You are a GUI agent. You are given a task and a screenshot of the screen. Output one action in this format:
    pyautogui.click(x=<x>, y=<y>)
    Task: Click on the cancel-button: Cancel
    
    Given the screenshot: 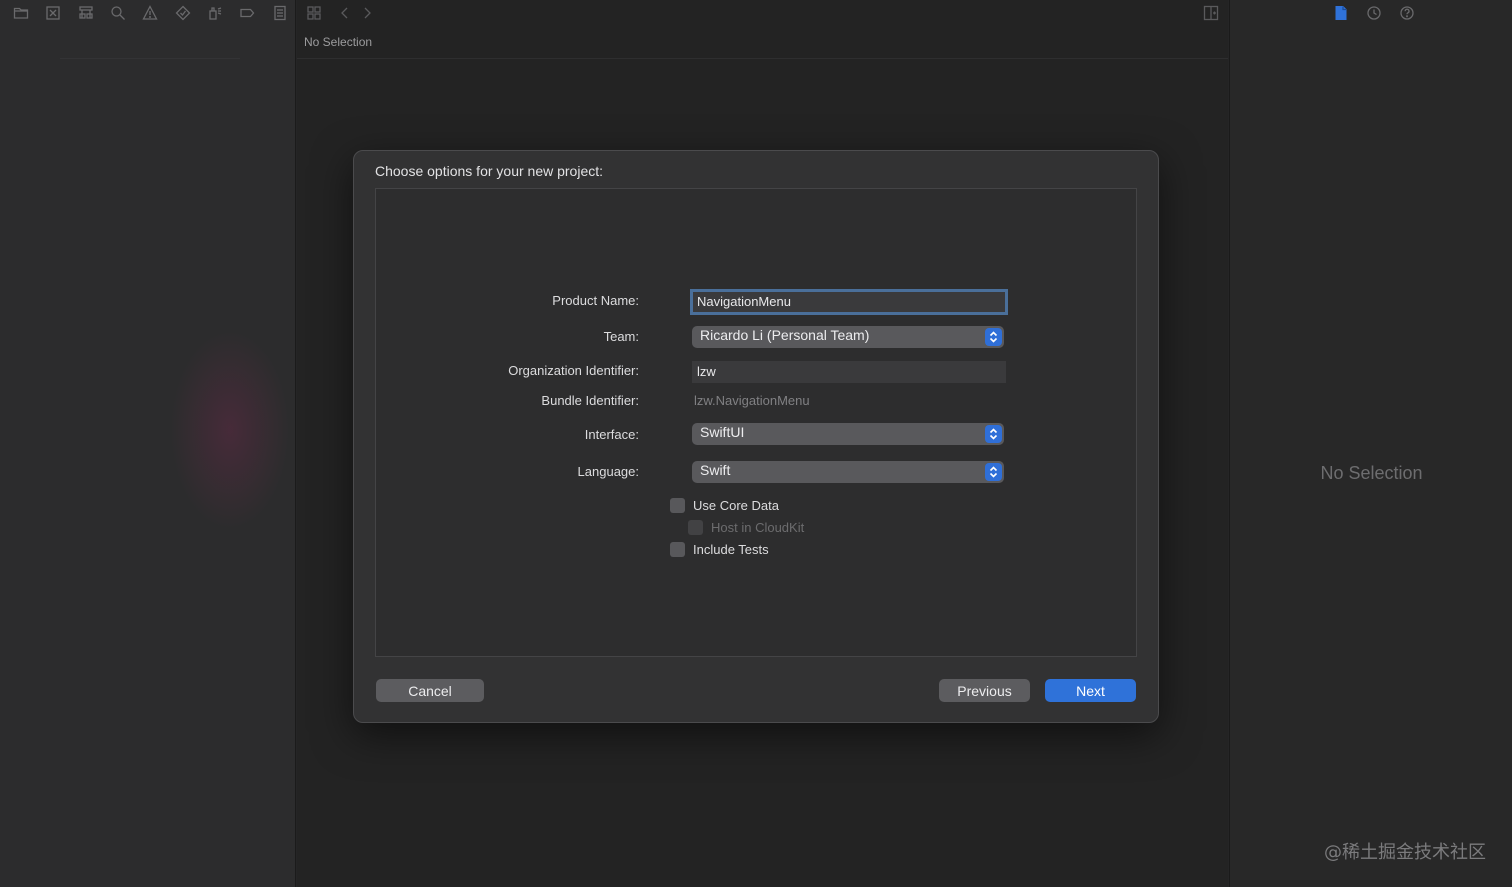 What is the action you would take?
    pyautogui.click(x=430, y=690)
    